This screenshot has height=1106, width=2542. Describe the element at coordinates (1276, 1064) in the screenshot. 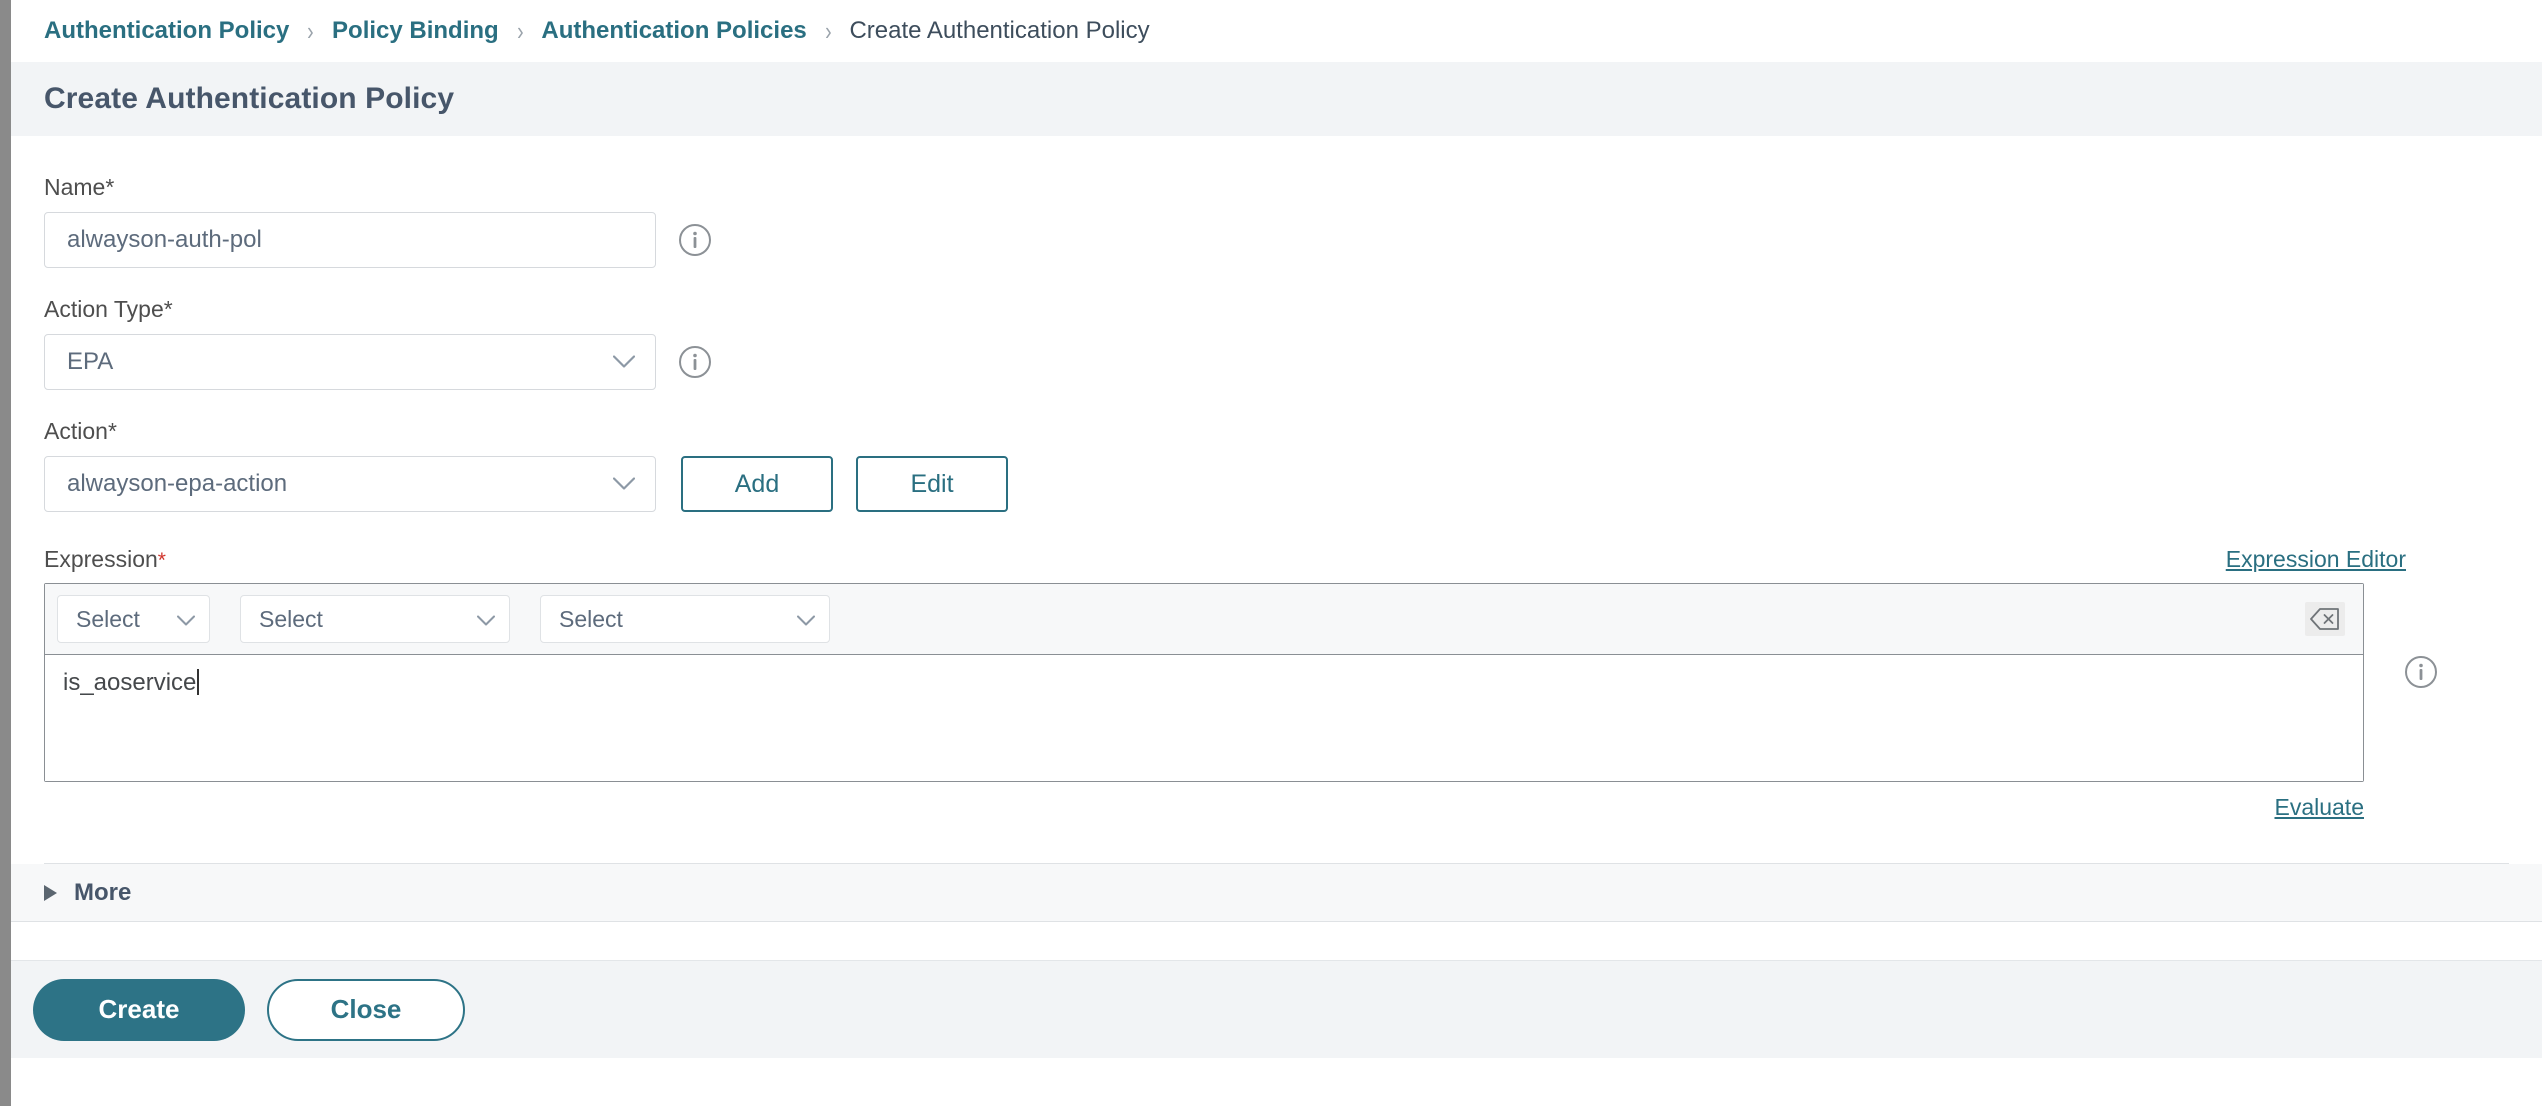

I see `page-bottom-edge` at that location.